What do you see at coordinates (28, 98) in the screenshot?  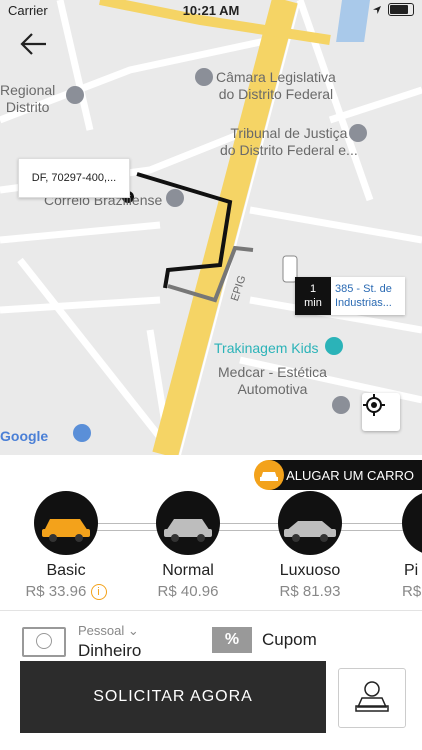 I see `poi-regional: Regional Distrito` at bounding box center [28, 98].